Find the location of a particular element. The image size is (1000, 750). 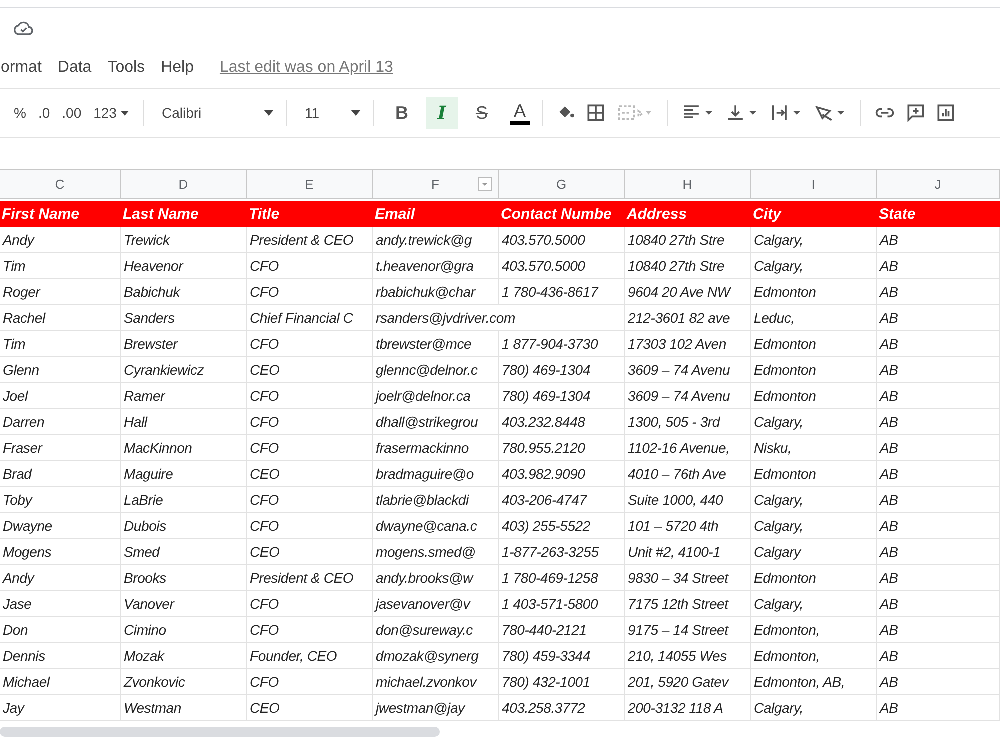

table-cell: andy.brooks@w is located at coordinates (424, 578).